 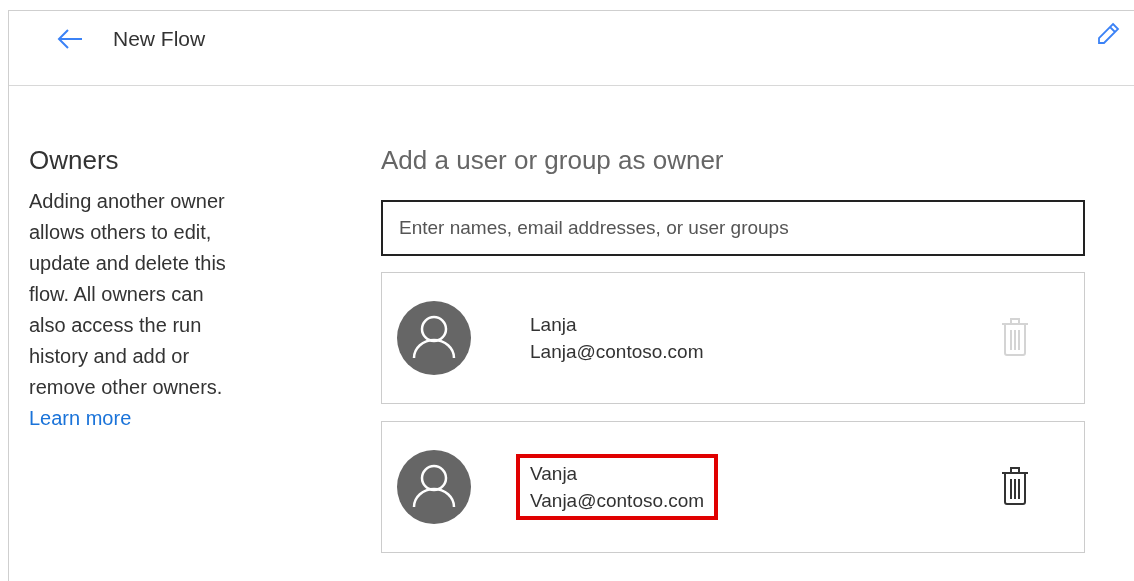 What do you see at coordinates (553, 160) in the screenshot?
I see `add-owner-heading: Add a user or group as owner` at bounding box center [553, 160].